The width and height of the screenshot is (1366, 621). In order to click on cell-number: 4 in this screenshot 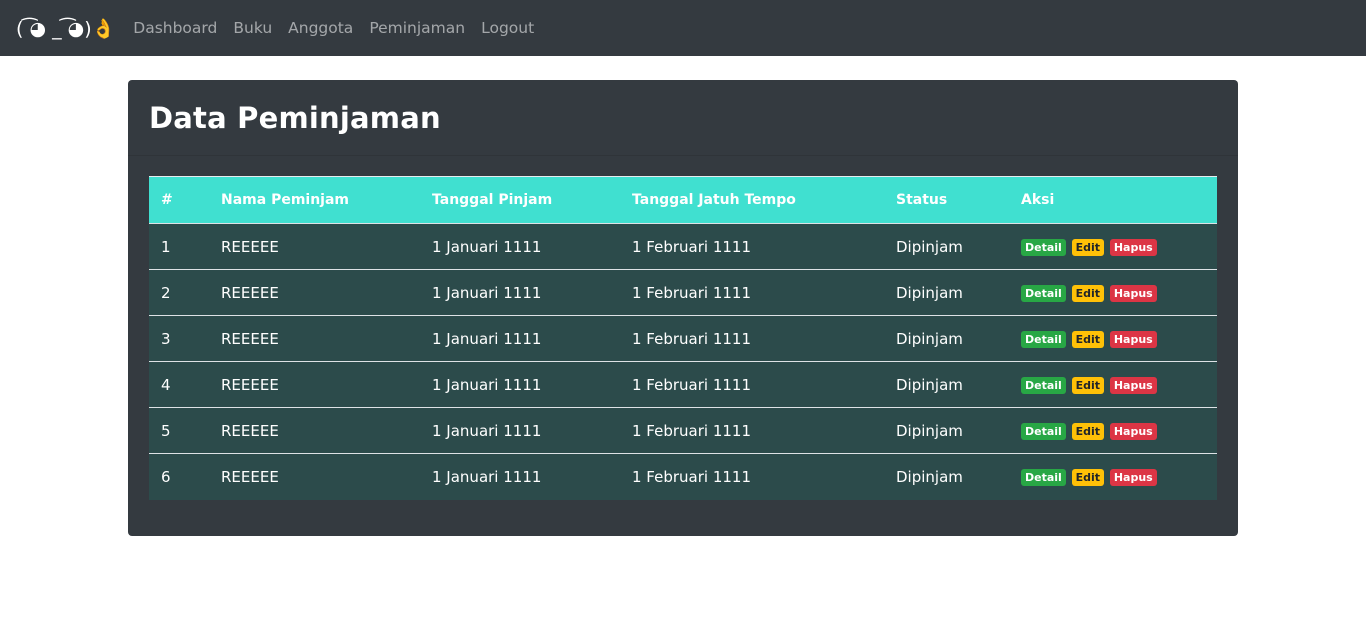, I will do `click(166, 384)`.